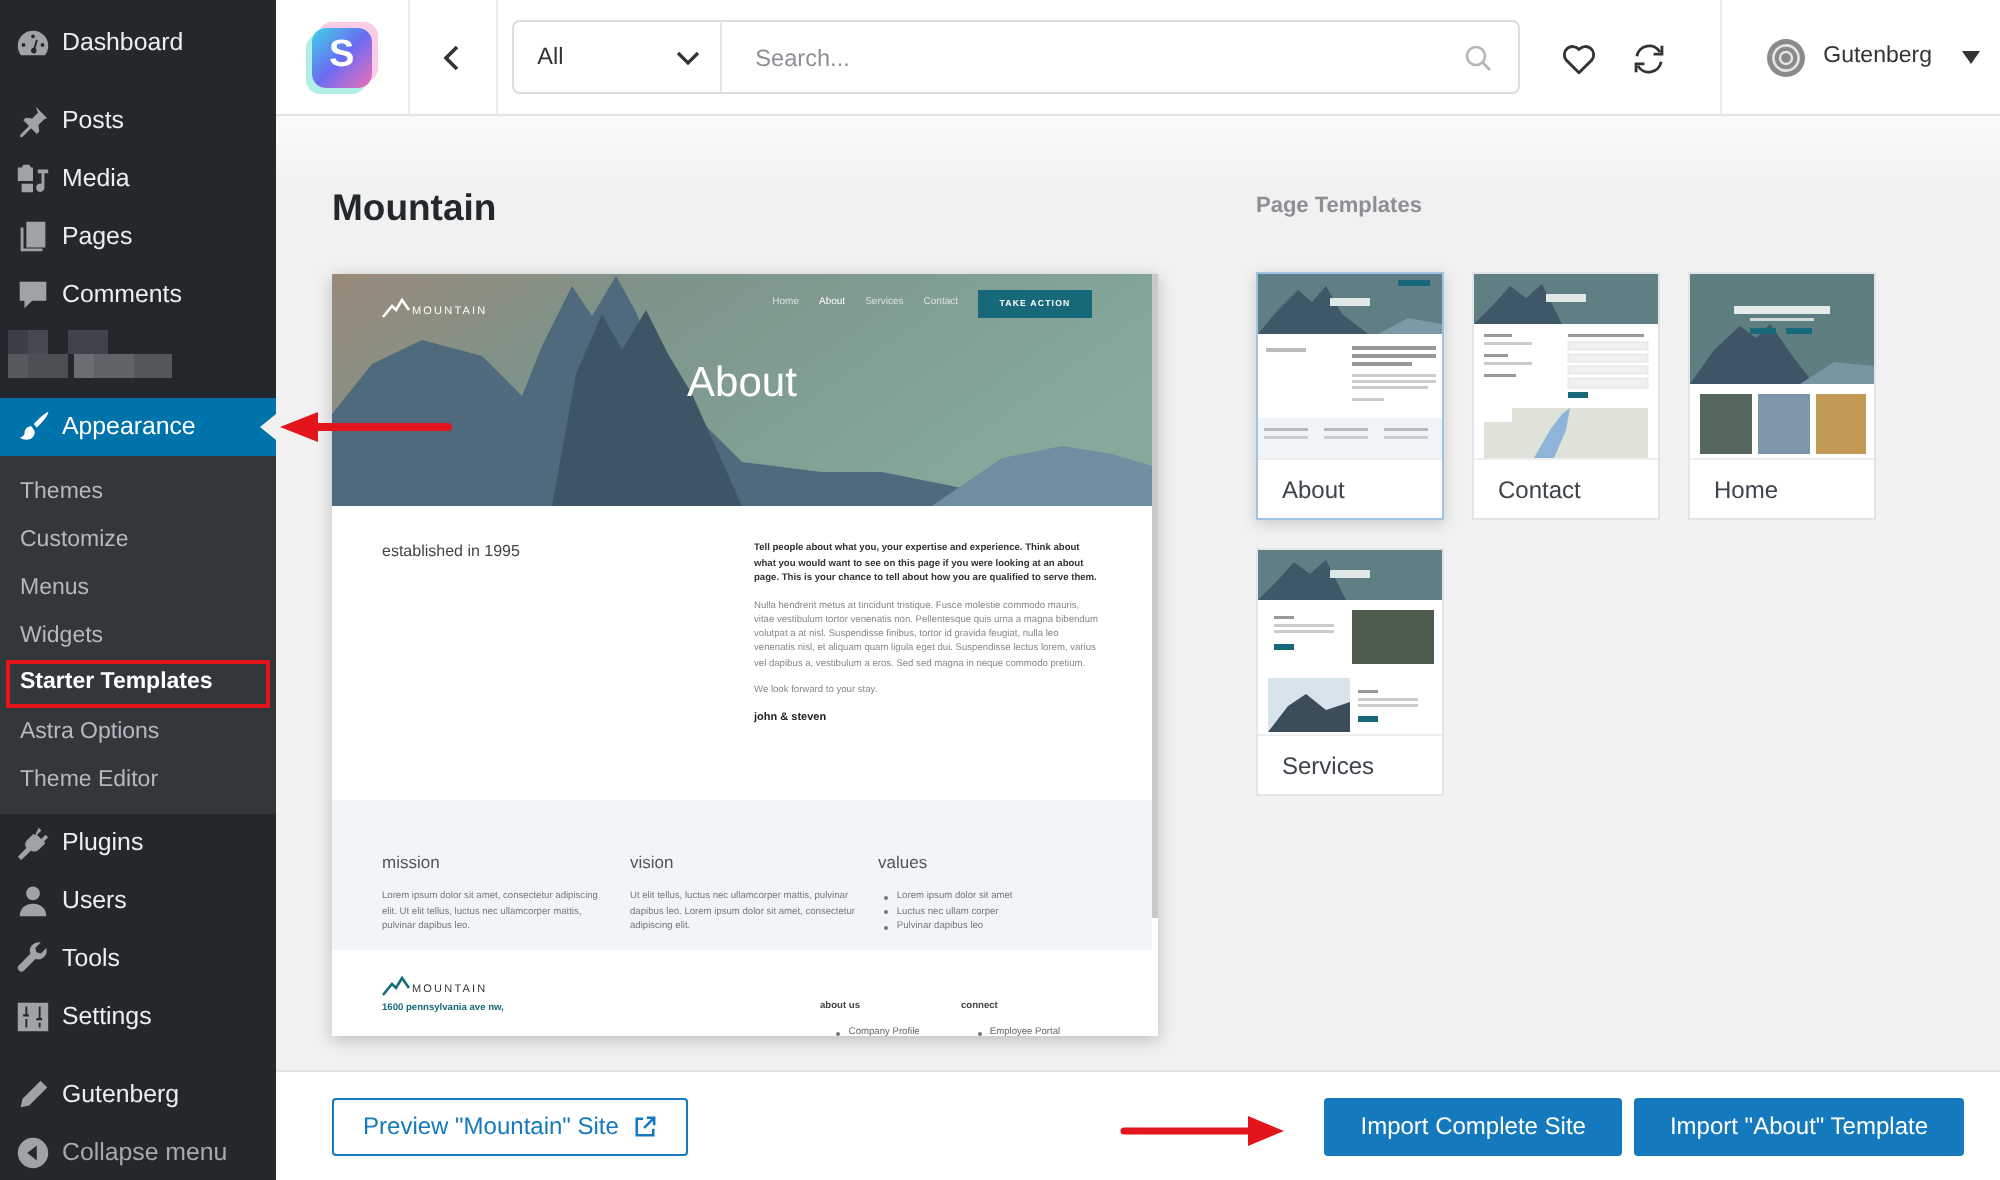 Image resolution: width=2000 pixels, height=1180 pixels. Describe the element at coordinates (138, 684) in the screenshot. I see `submenu-item: Starter Templates` at that location.